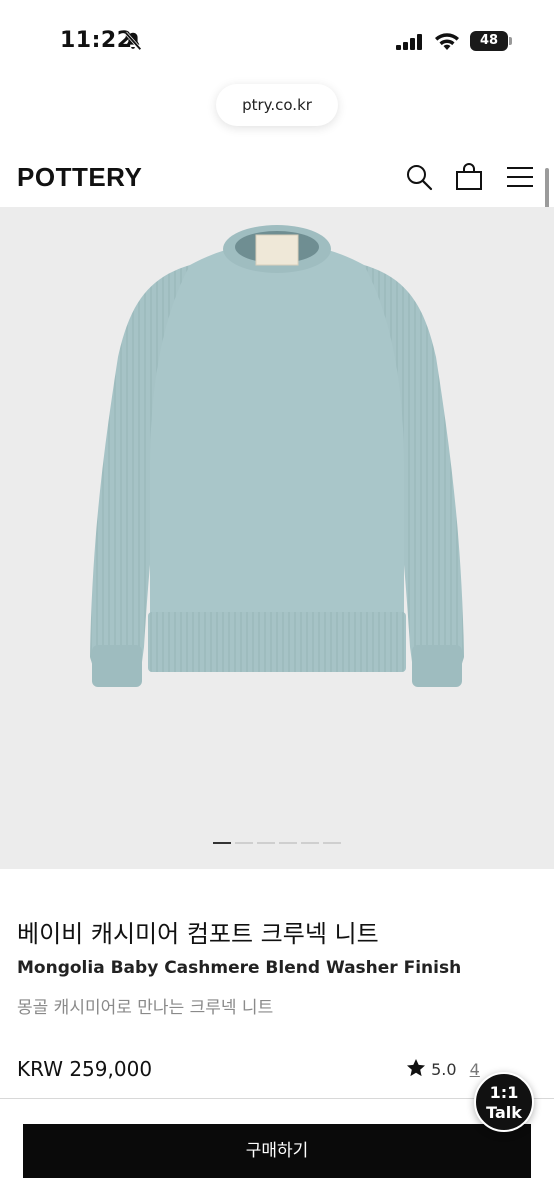 This screenshot has width=554, height=1201. What do you see at coordinates (277, 41) in the screenshot?
I see `status-bar: 11:22 48` at bounding box center [277, 41].